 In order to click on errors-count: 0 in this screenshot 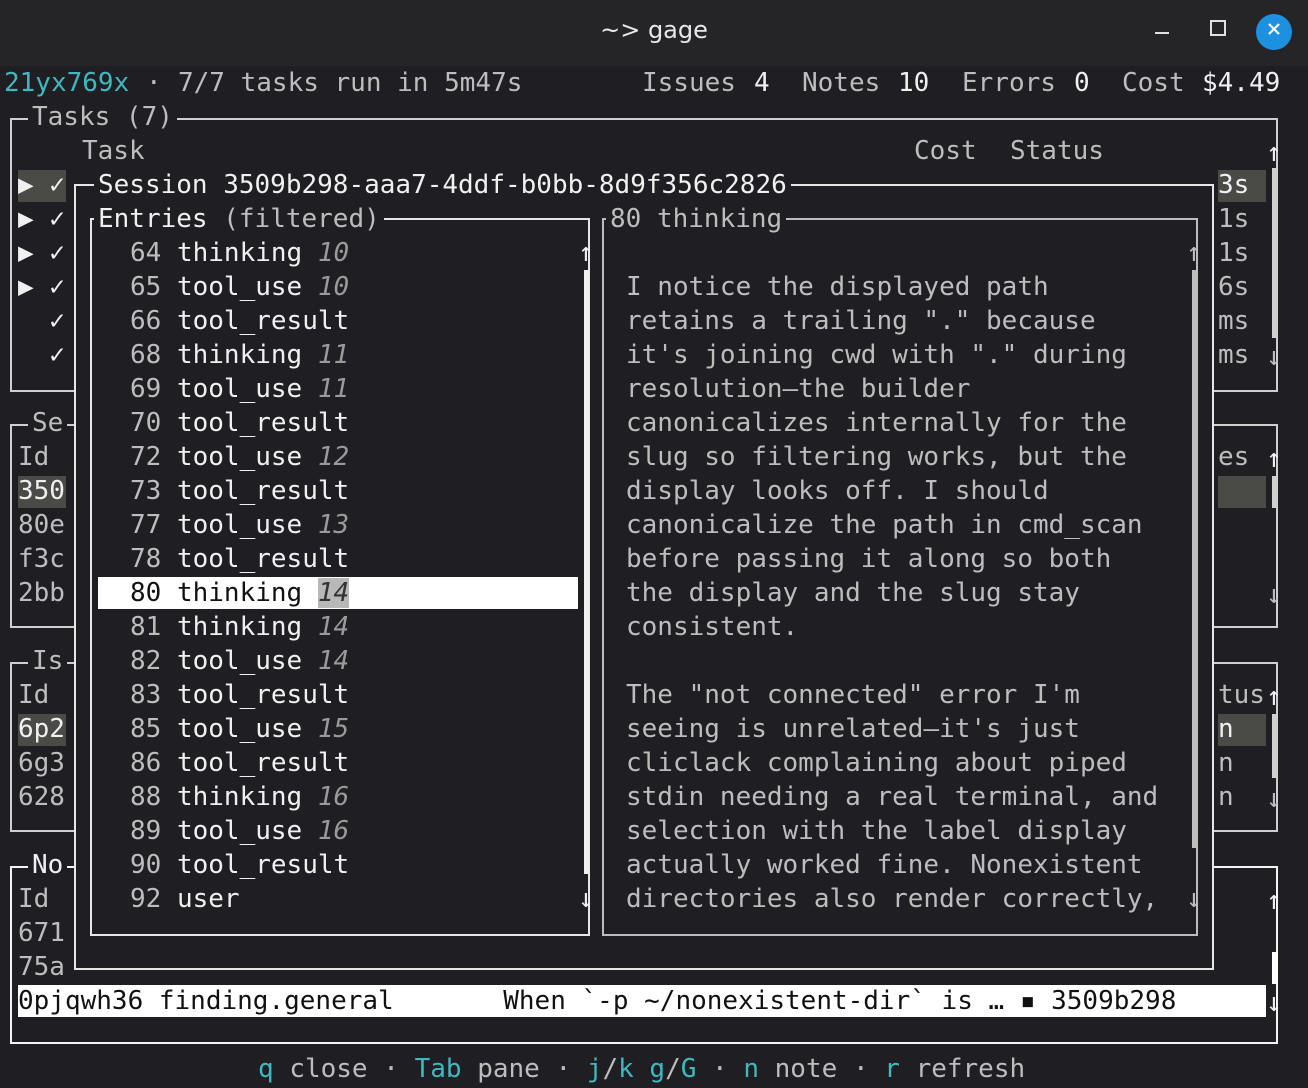, I will do `click(1082, 83)`.